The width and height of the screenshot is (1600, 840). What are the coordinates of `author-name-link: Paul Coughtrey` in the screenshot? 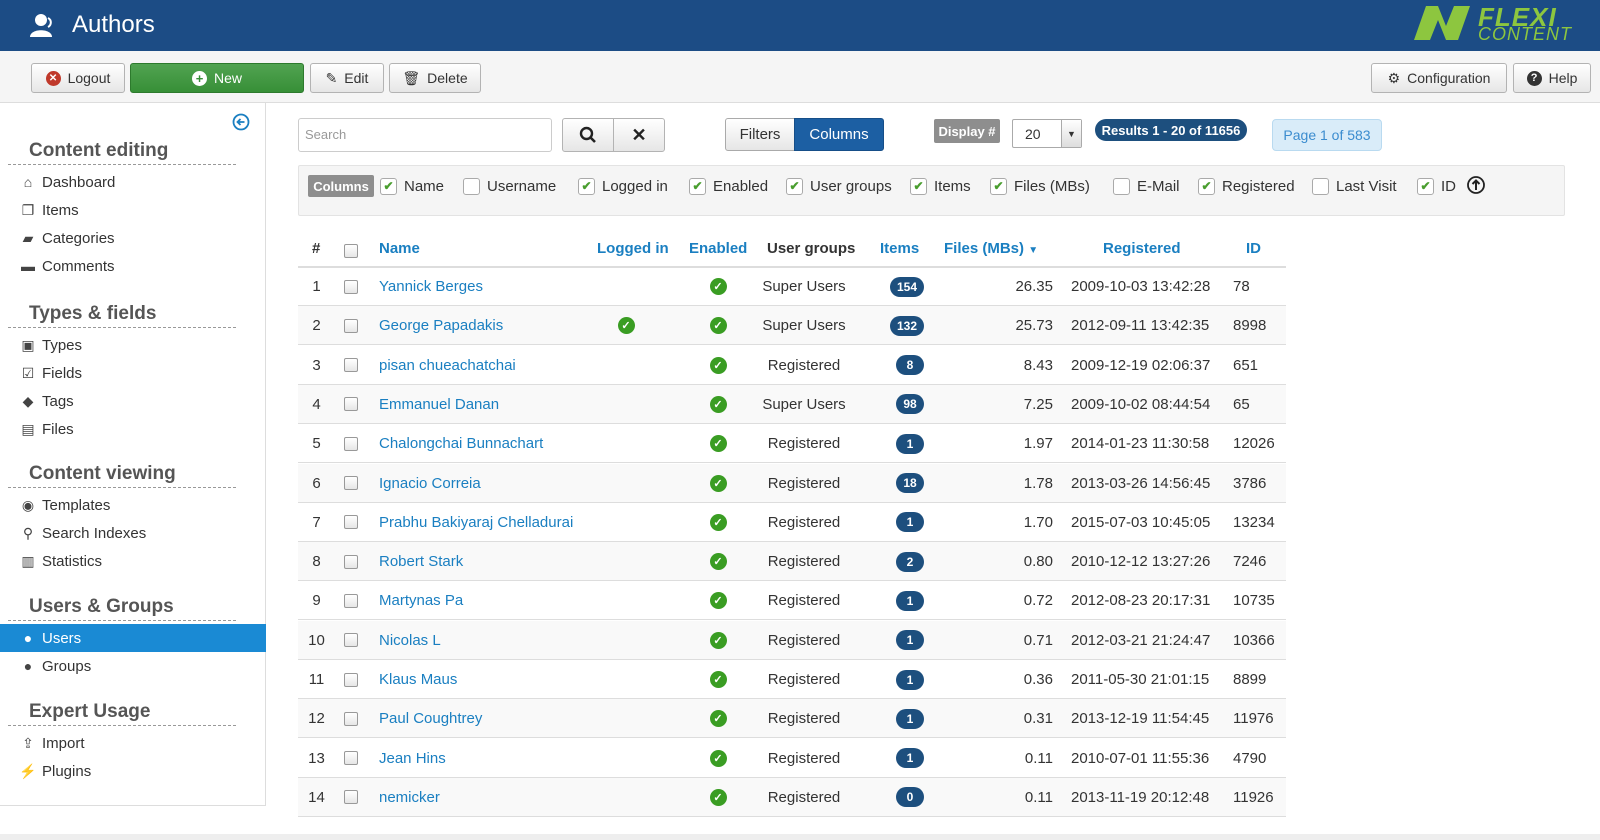 It's located at (430, 718).